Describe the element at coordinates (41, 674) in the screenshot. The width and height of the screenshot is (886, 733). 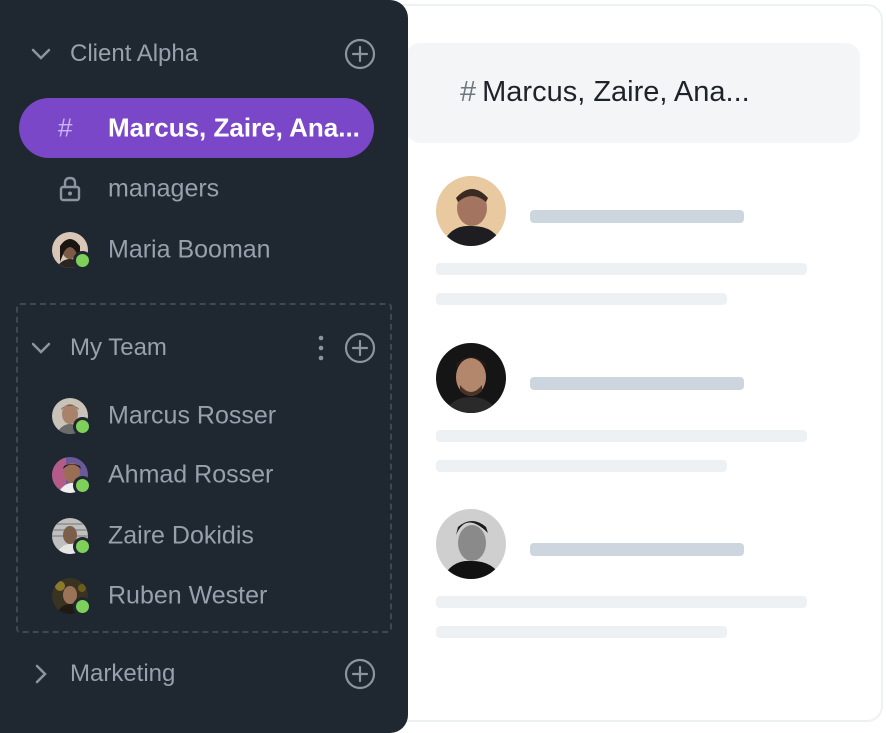
I see `chevron-right-icon` at that location.